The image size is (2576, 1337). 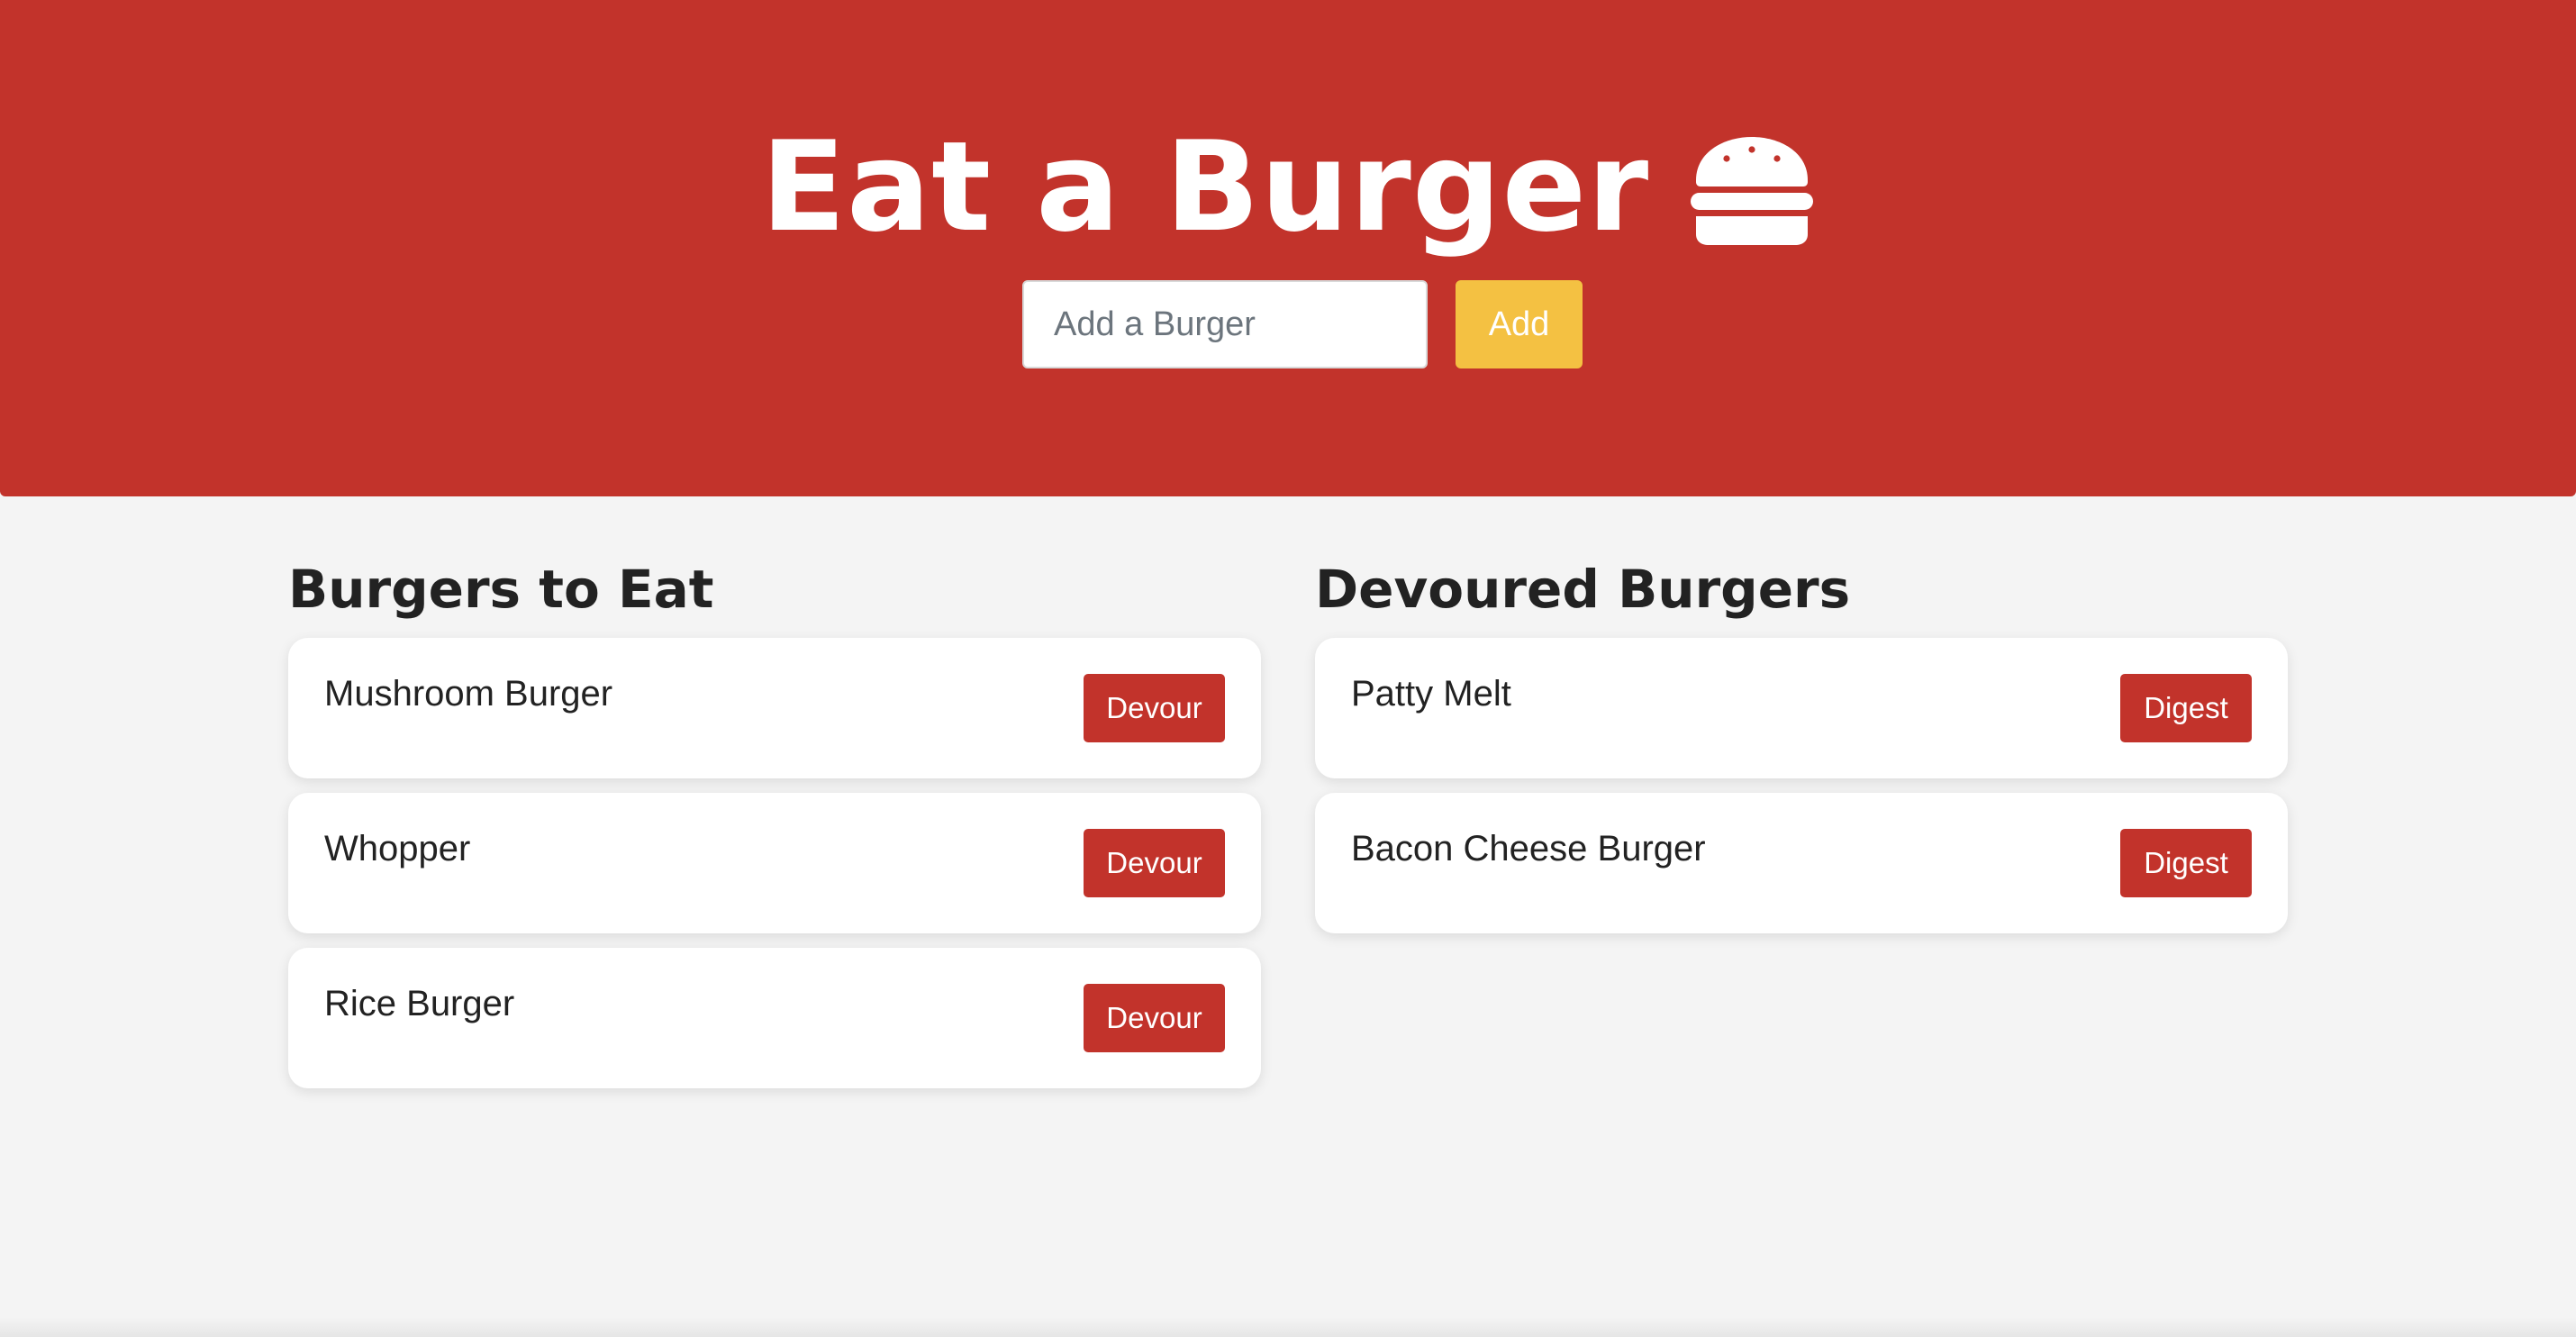 I want to click on burger-card: Patty Melt Digest, so click(x=1801, y=708).